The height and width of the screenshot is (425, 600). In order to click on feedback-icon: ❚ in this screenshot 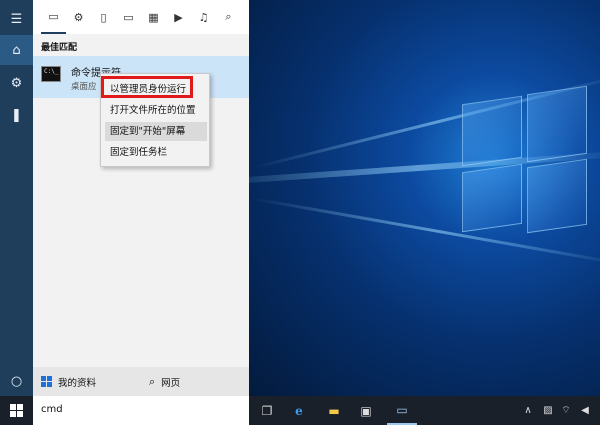, I will do `click(16, 115)`.